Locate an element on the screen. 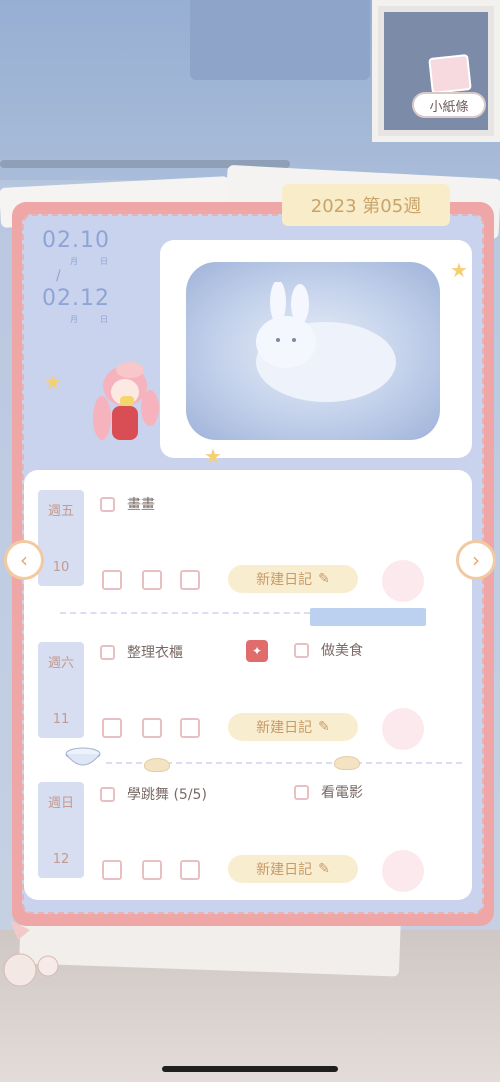 The height and width of the screenshot is (1082, 500). weekday-label: 週六 is located at coordinates (60, 663).